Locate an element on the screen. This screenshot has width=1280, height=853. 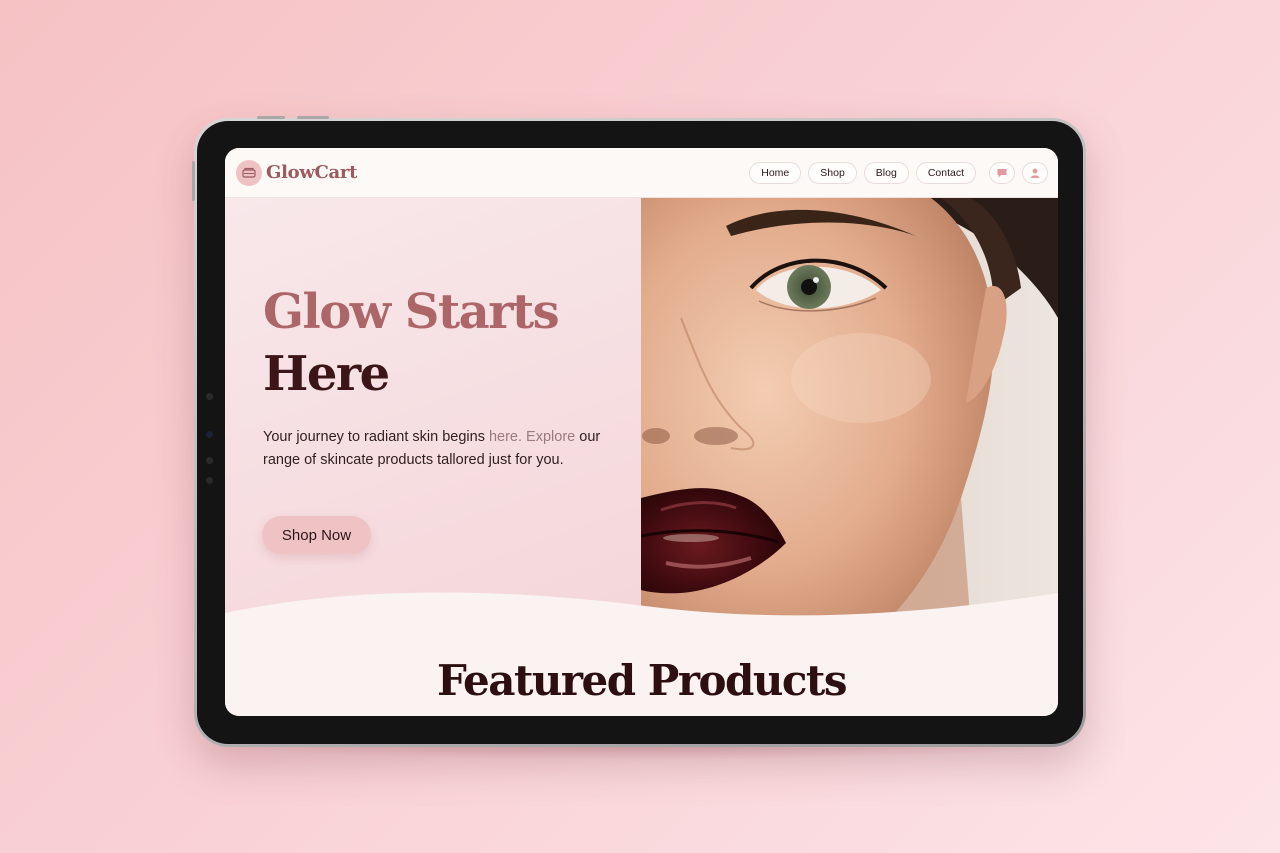
logo-icon is located at coordinates (249, 172).